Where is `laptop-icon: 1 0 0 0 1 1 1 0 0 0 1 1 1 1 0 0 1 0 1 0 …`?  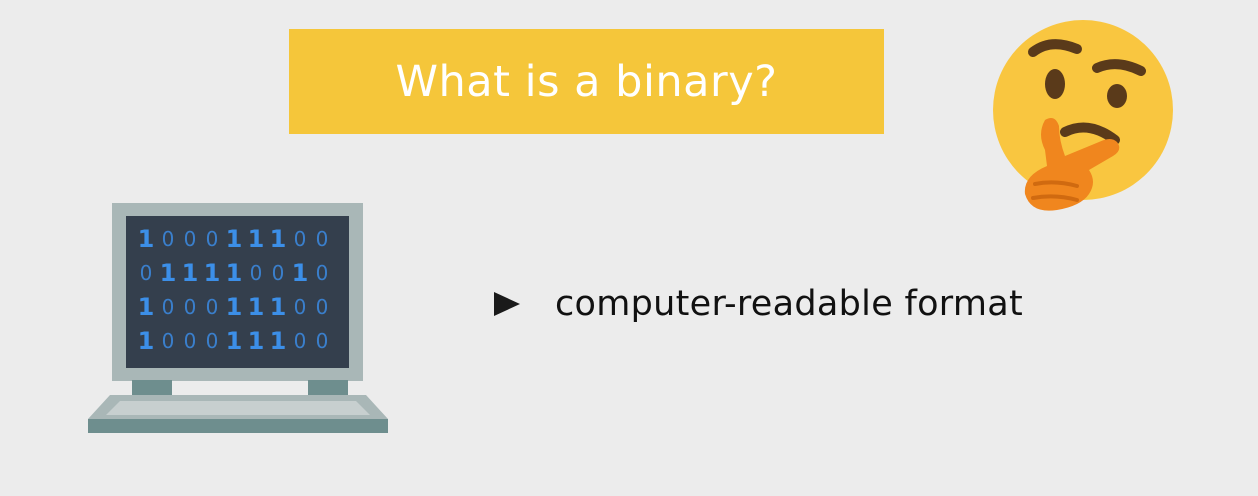
laptop-icon: 1 0 0 0 1 1 1 0 0 0 1 1 1 1 0 0 1 0 1 0 … is located at coordinates (238, 319).